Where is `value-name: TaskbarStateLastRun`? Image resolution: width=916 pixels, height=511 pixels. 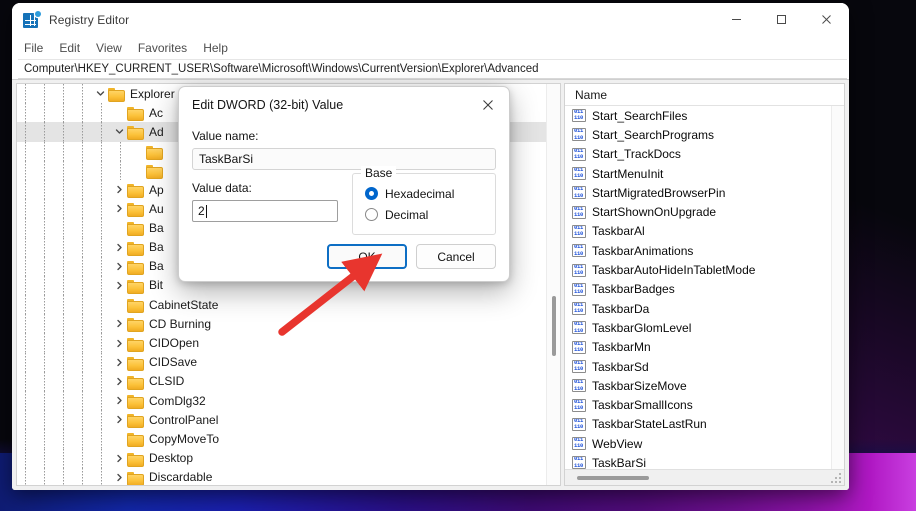
value-name: TaskbarStateLastRun is located at coordinates (649, 424).